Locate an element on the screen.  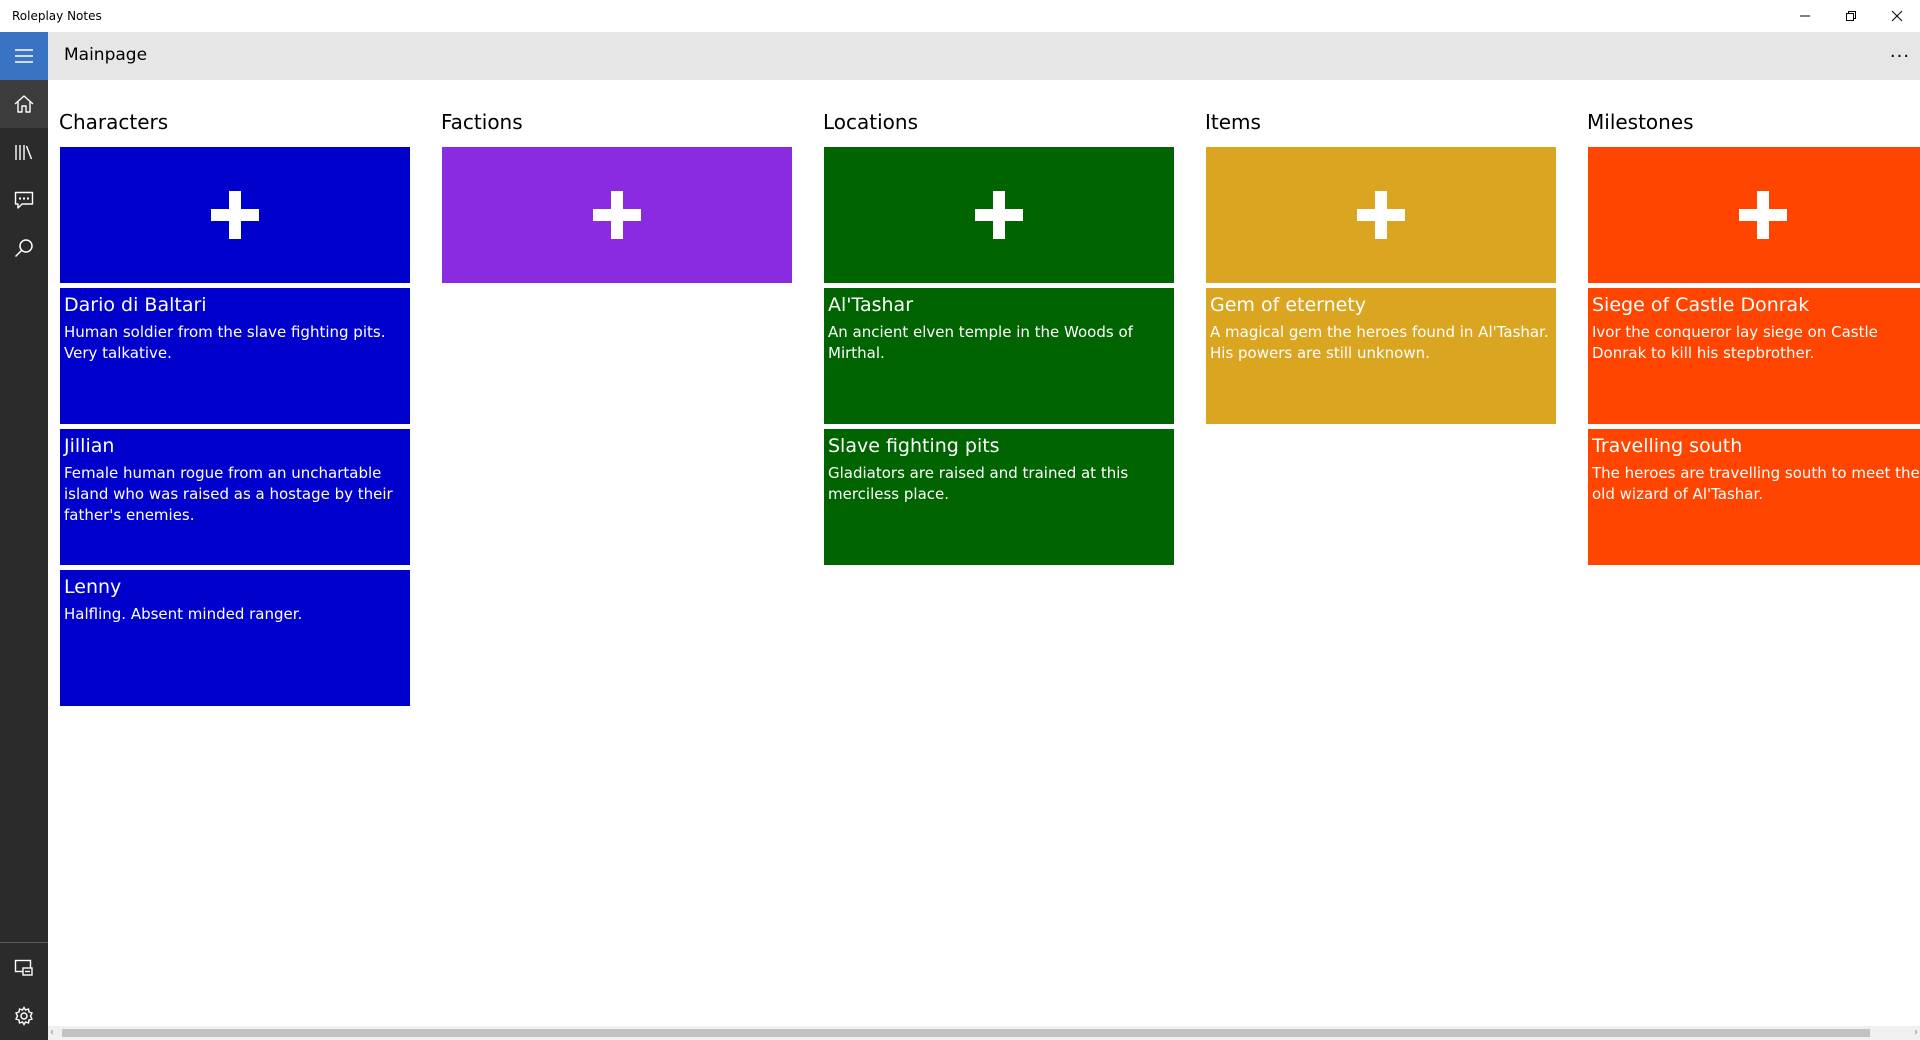
column-heading: Milestones is located at coordinates (1640, 122).